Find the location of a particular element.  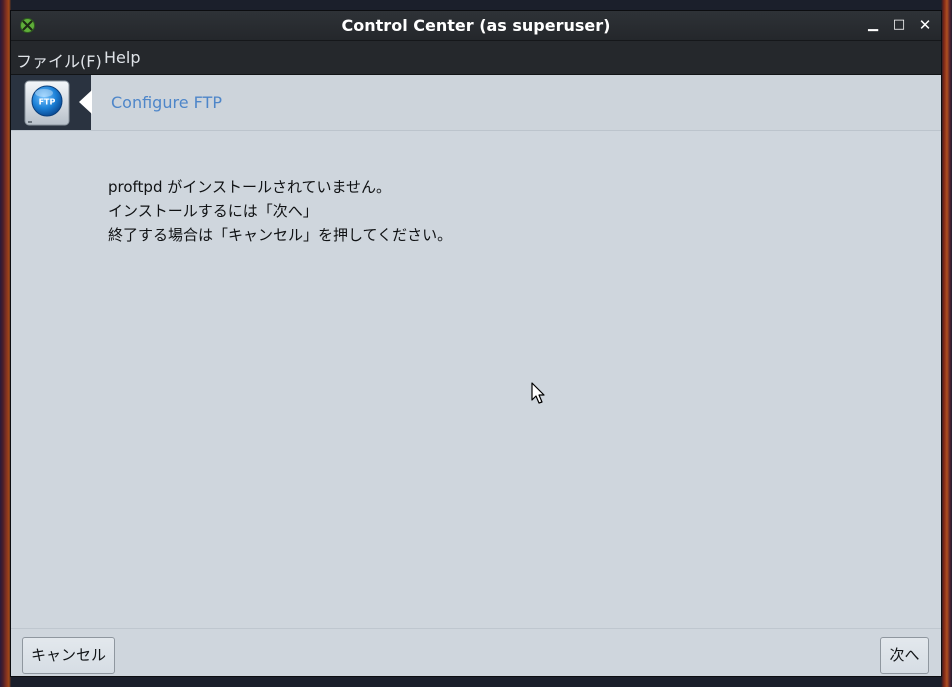

banner-icon-container: FTP is located at coordinates (51, 102).